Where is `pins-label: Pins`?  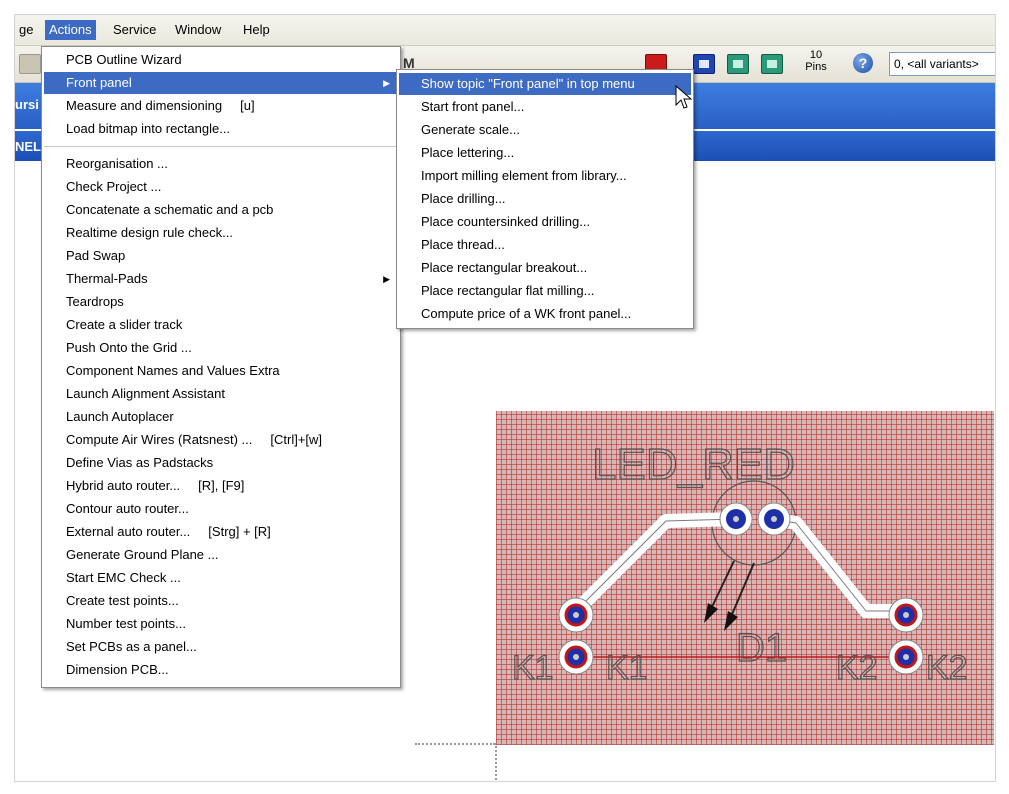 pins-label: Pins is located at coordinates (816, 67).